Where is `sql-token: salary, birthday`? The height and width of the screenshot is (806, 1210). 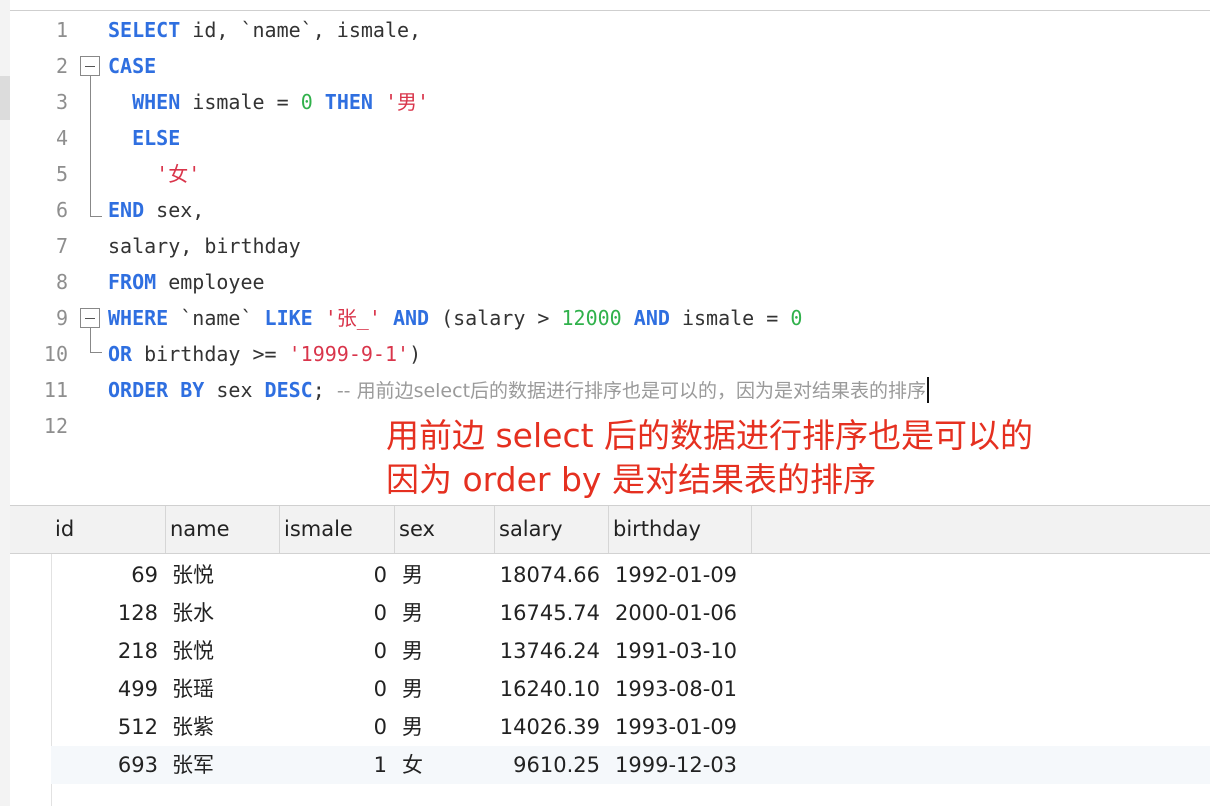
sql-token: salary, birthday is located at coordinates (204, 246).